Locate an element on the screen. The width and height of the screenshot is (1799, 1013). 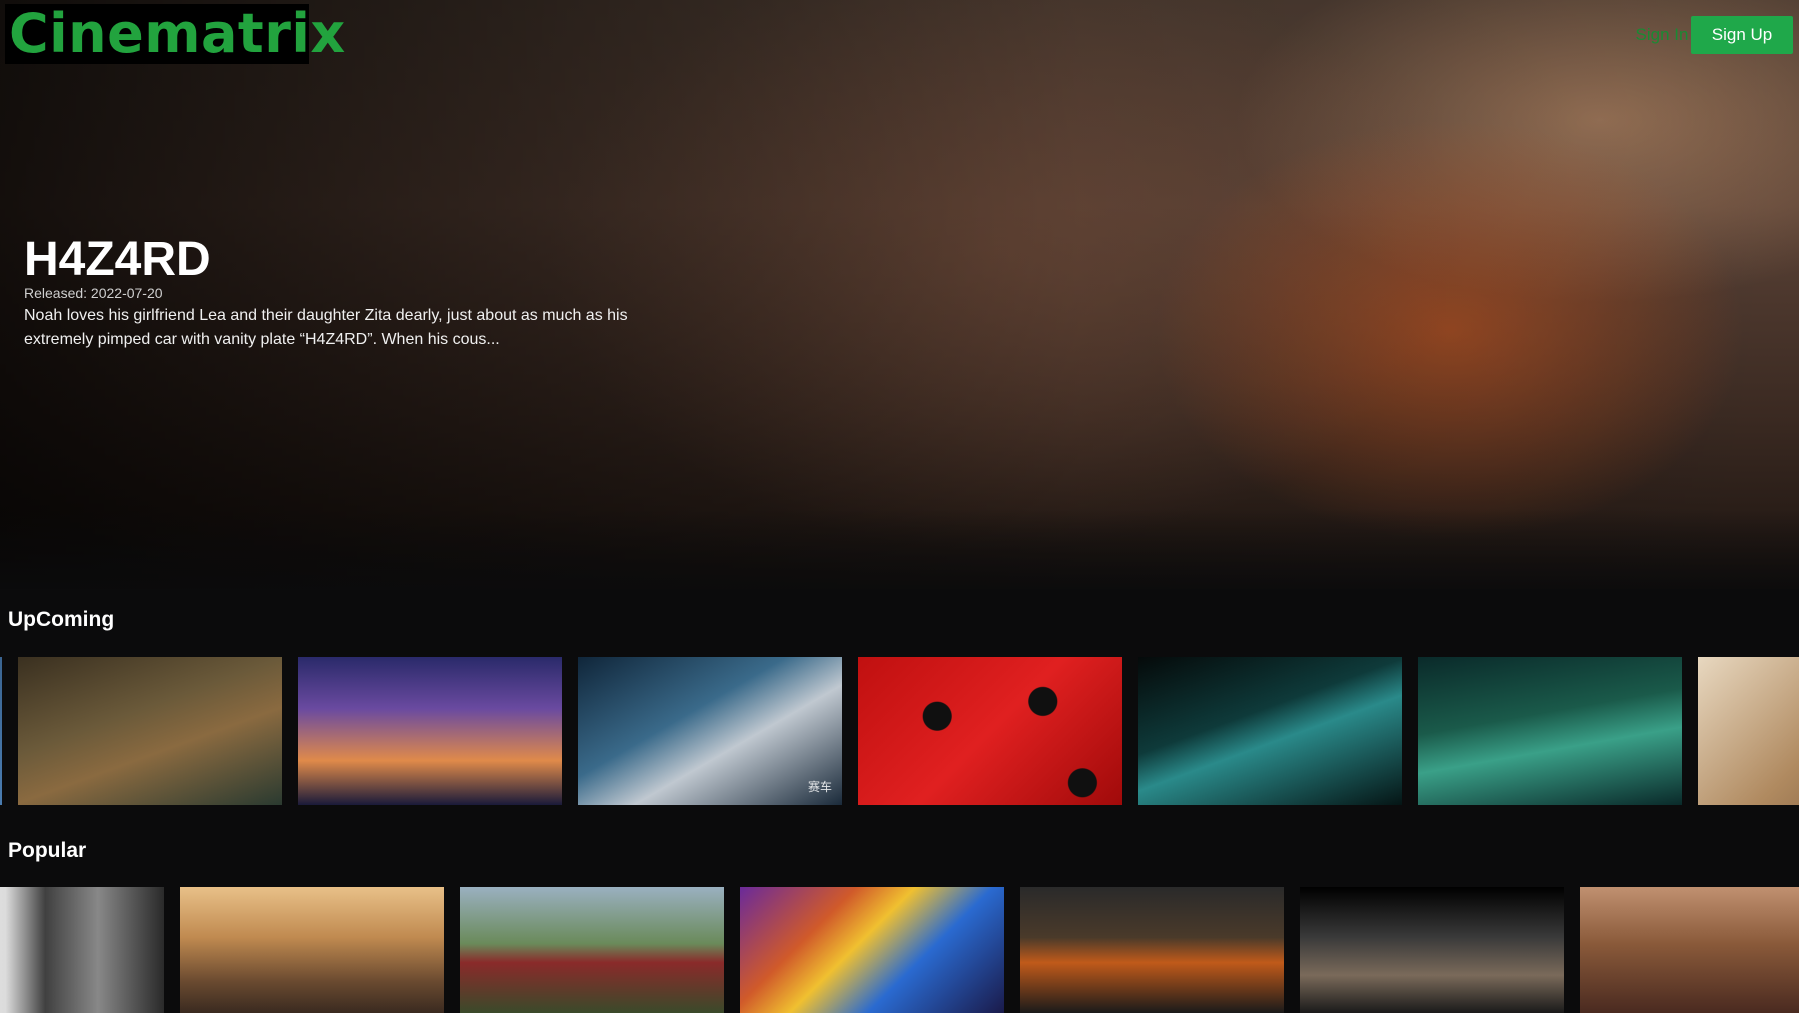
app-logo: Cinematrix is located at coordinates (175, 34).